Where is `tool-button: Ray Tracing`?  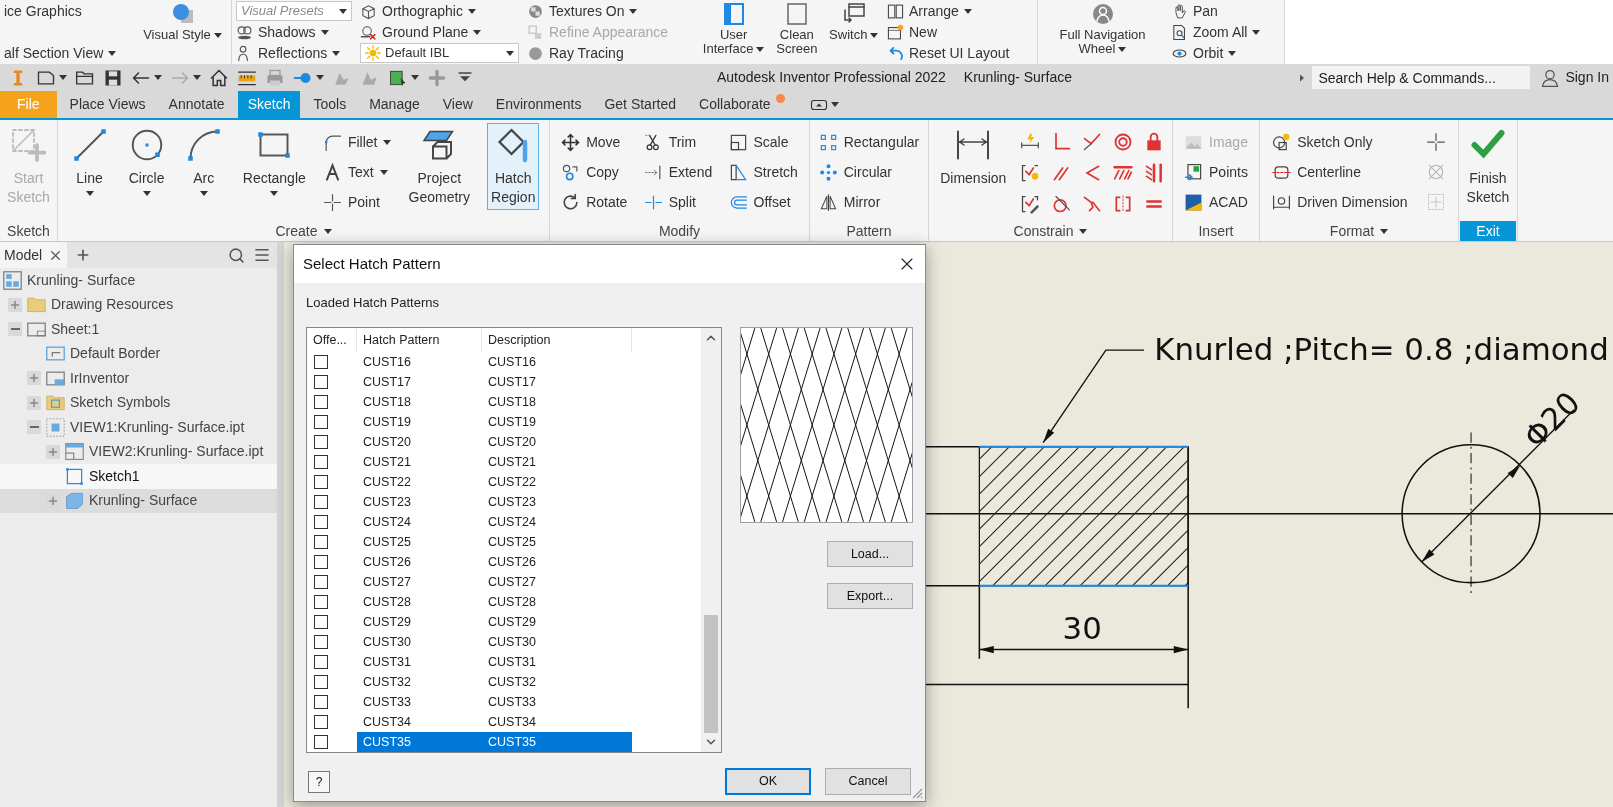 tool-button: Ray Tracing is located at coordinates (610, 53).